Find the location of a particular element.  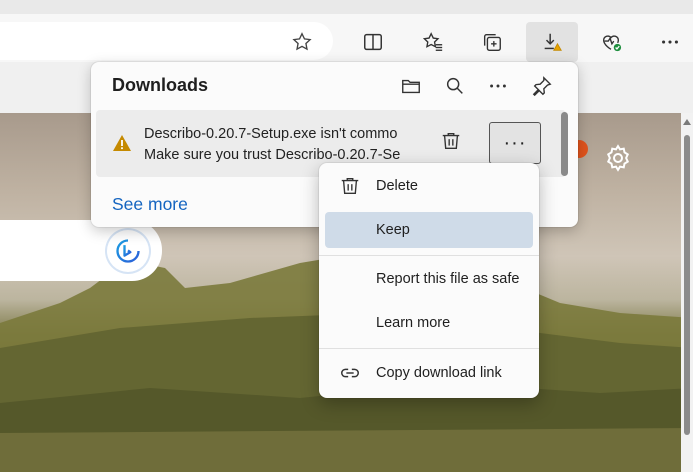

collections-icon is located at coordinates (492, 42).